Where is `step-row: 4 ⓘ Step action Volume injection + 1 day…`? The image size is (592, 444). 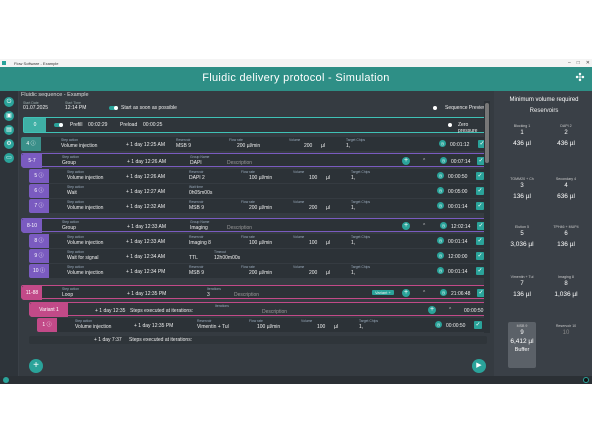
step-row: 4 ⓘ Step action Volume injection + 1 day… is located at coordinates (255, 144).